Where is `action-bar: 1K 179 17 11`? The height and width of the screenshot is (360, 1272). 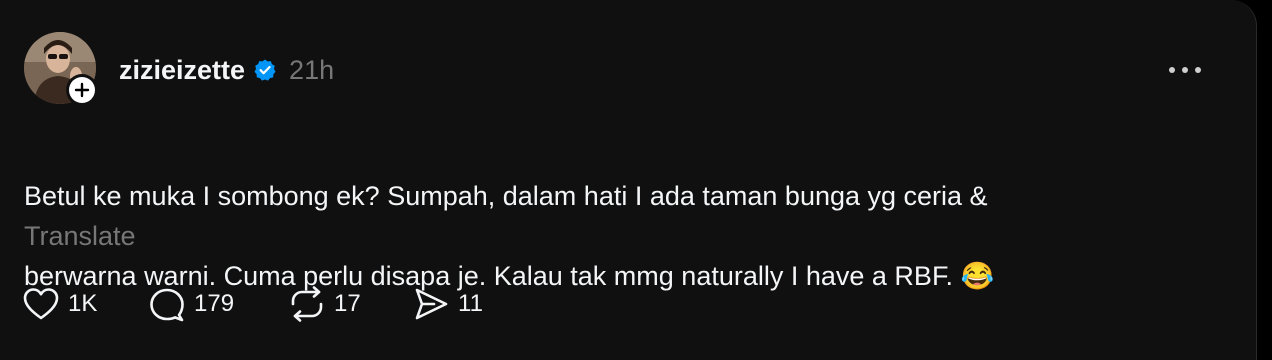
action-bar: 1K 179 17 11 is located at coordinates (257, 304).